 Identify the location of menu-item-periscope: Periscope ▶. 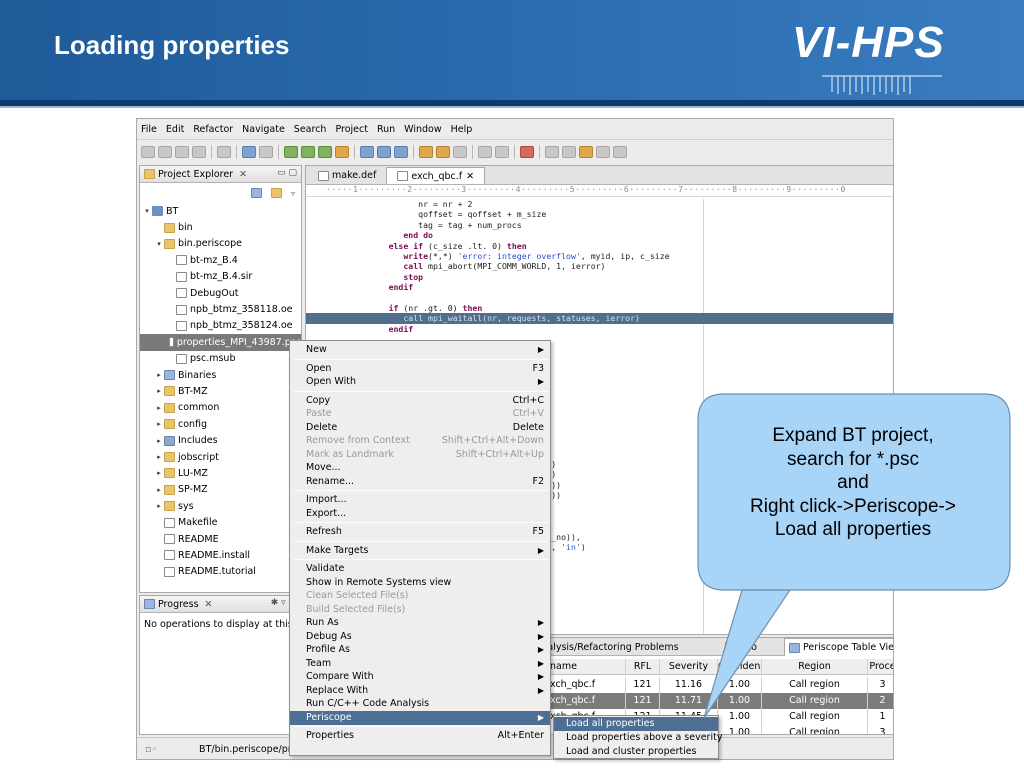
(420, 717).